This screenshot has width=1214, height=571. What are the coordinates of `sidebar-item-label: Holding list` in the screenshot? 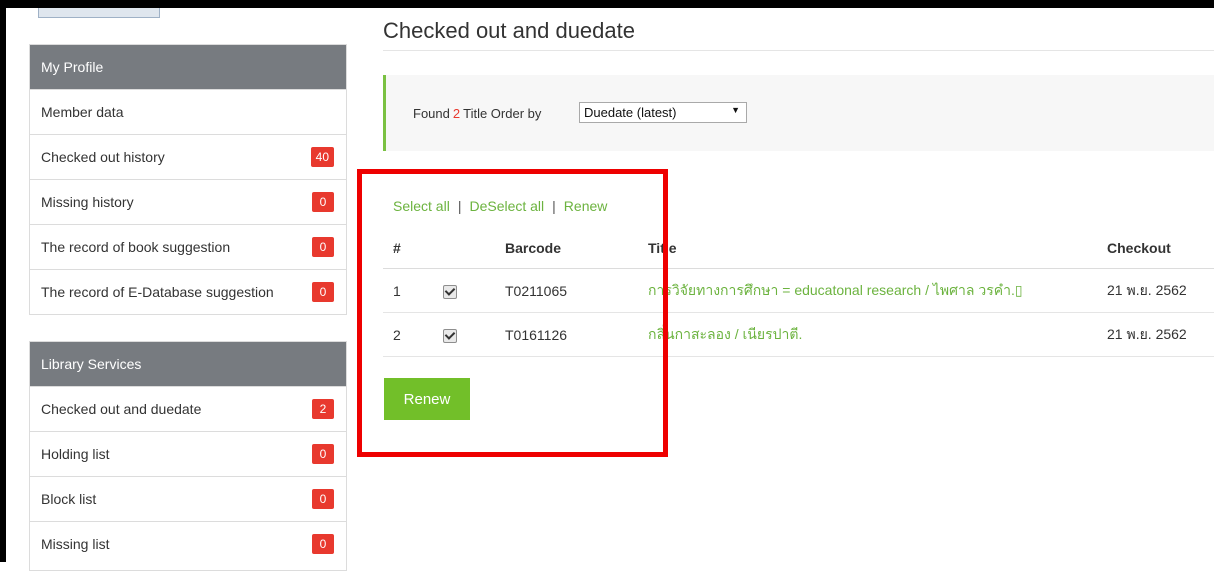 It's located at (75, 454).